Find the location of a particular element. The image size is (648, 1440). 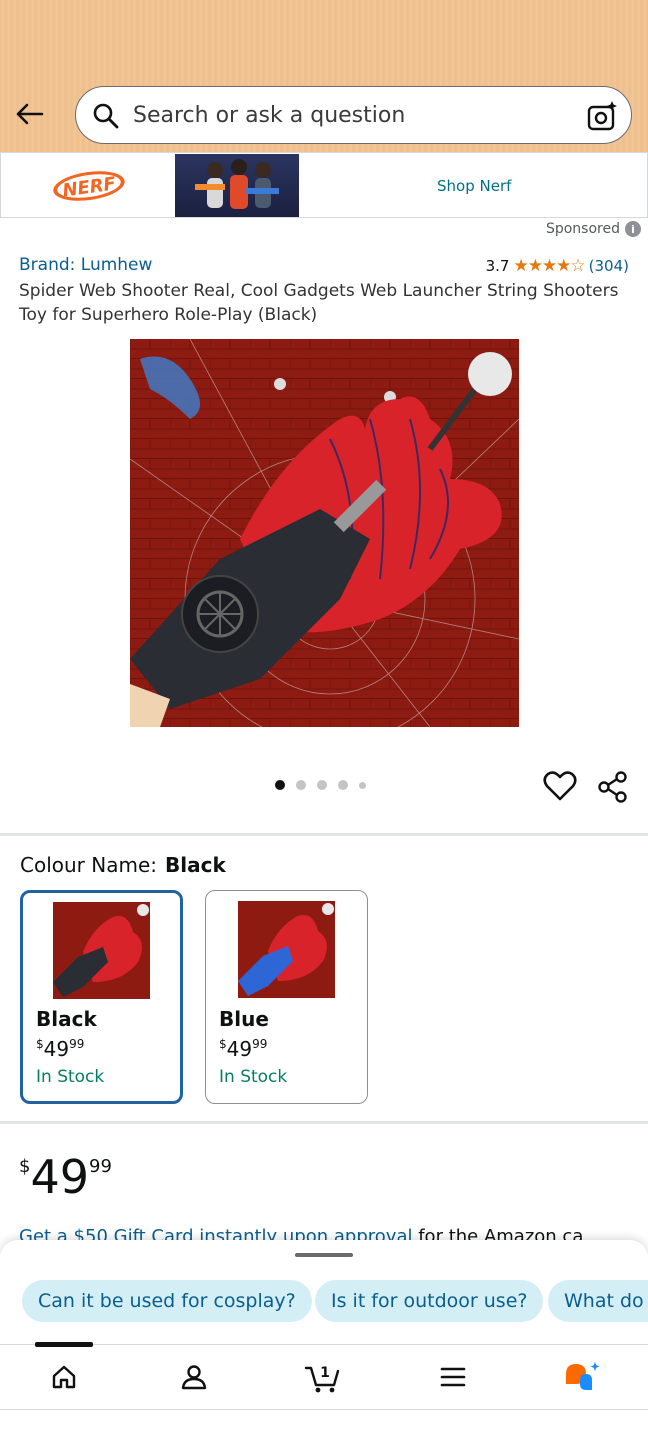

menu-icon is located at coordinates (453, 1377).